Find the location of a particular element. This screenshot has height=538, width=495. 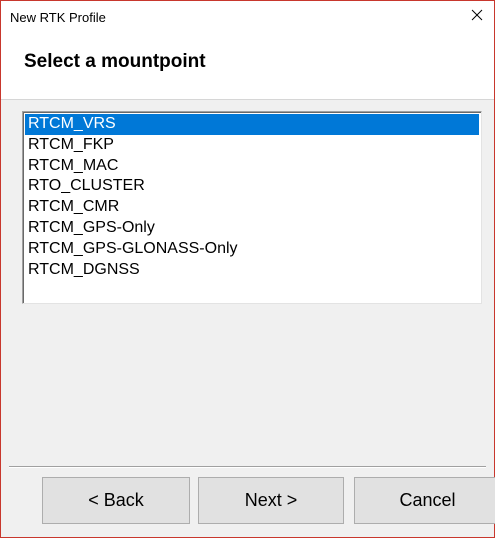

footer-divider-highlight is located at coordinates (247, 467).